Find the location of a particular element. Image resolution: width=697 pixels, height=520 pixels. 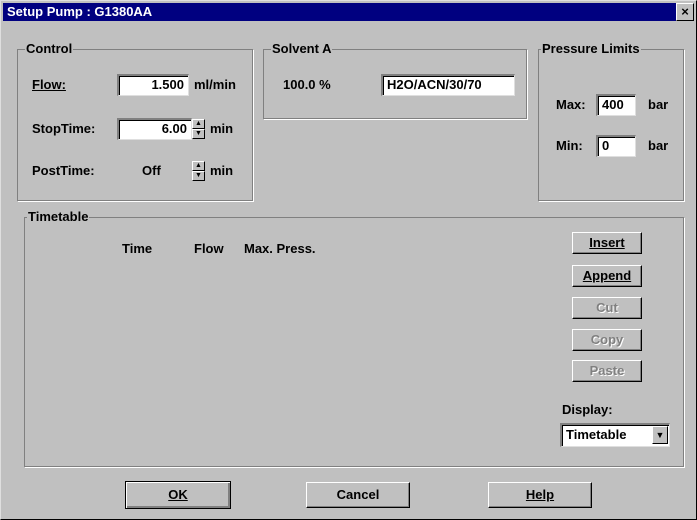

solvent-percent: 100.0 % is located at coordinates (307, 84).